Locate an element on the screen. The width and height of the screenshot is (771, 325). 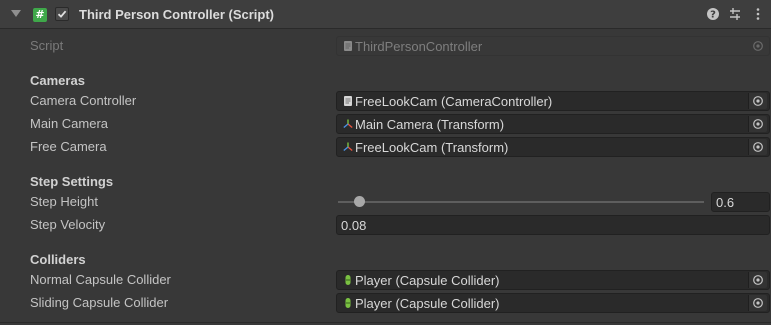
camera-controller-label: Camera Controller is located at coordinates (83, 100).